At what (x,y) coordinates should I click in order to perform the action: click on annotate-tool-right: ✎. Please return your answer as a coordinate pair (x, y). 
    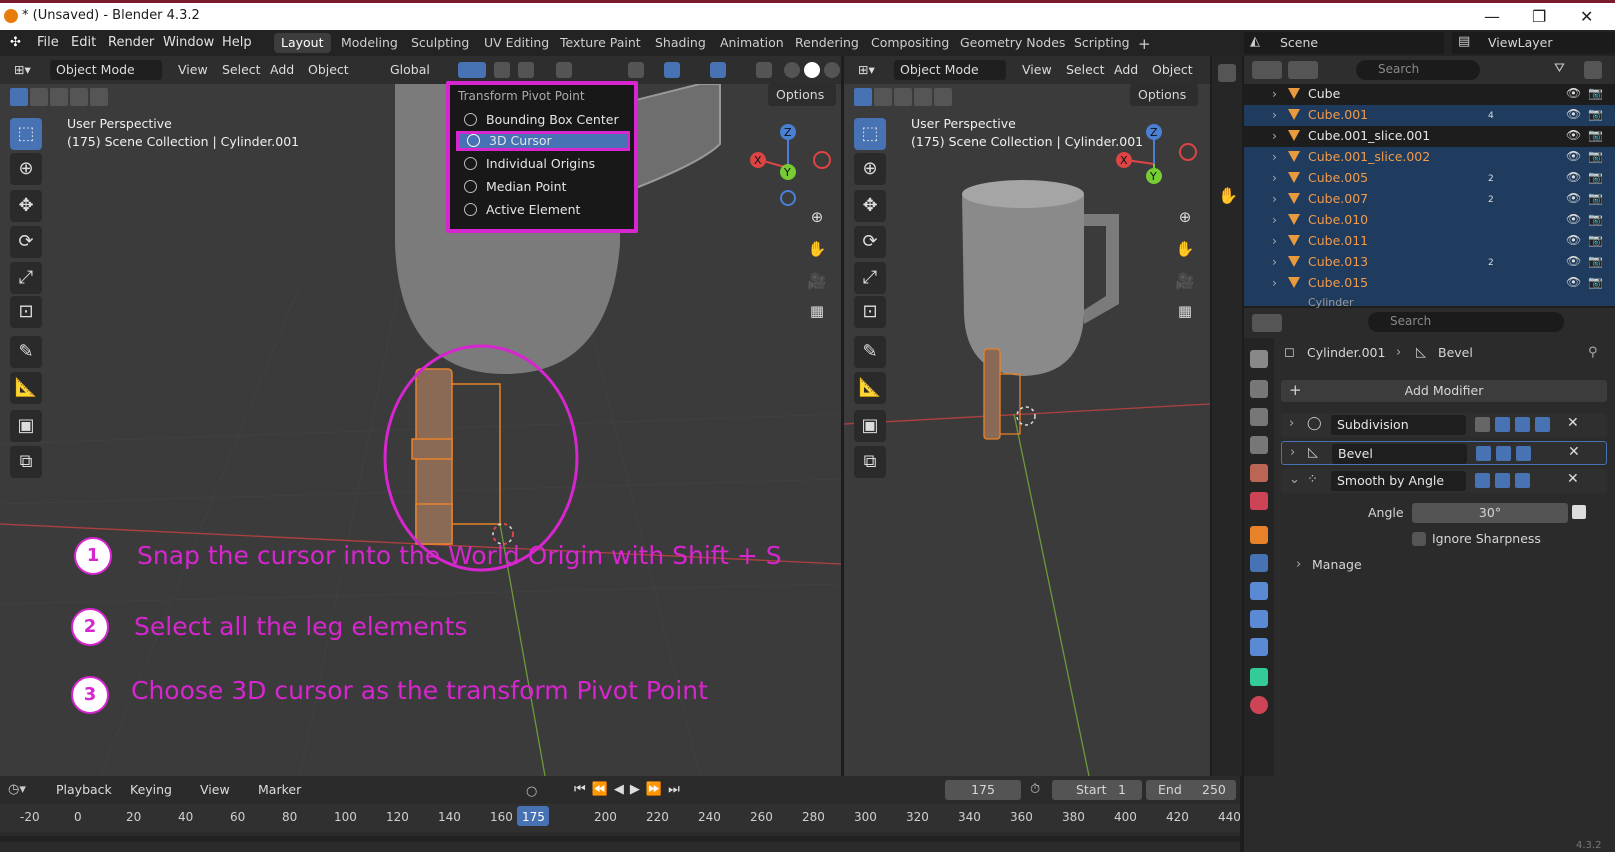
    Looking at the image, I should click on (870, 352).